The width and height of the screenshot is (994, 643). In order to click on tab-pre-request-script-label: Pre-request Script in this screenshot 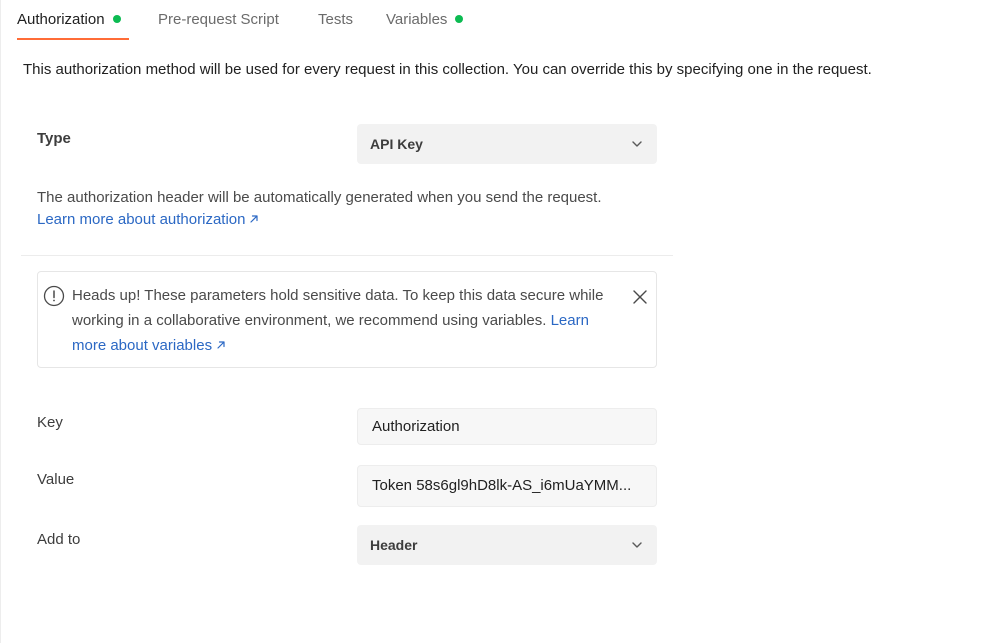, I will do `click(218, 19)`.